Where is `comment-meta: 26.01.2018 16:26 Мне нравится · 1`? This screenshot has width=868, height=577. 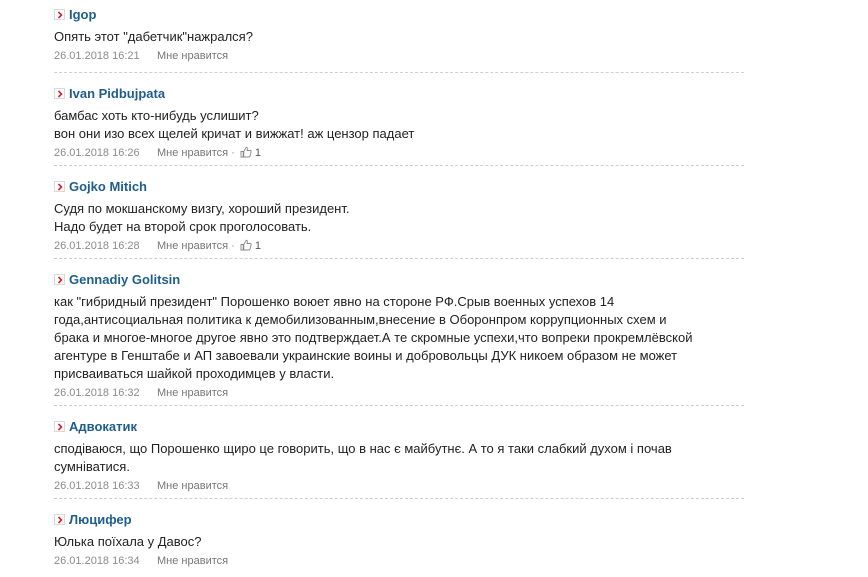 comment-meta: 26.01.2018 16:26 Мне нравится · 1 is located at coordinates (399, 153).